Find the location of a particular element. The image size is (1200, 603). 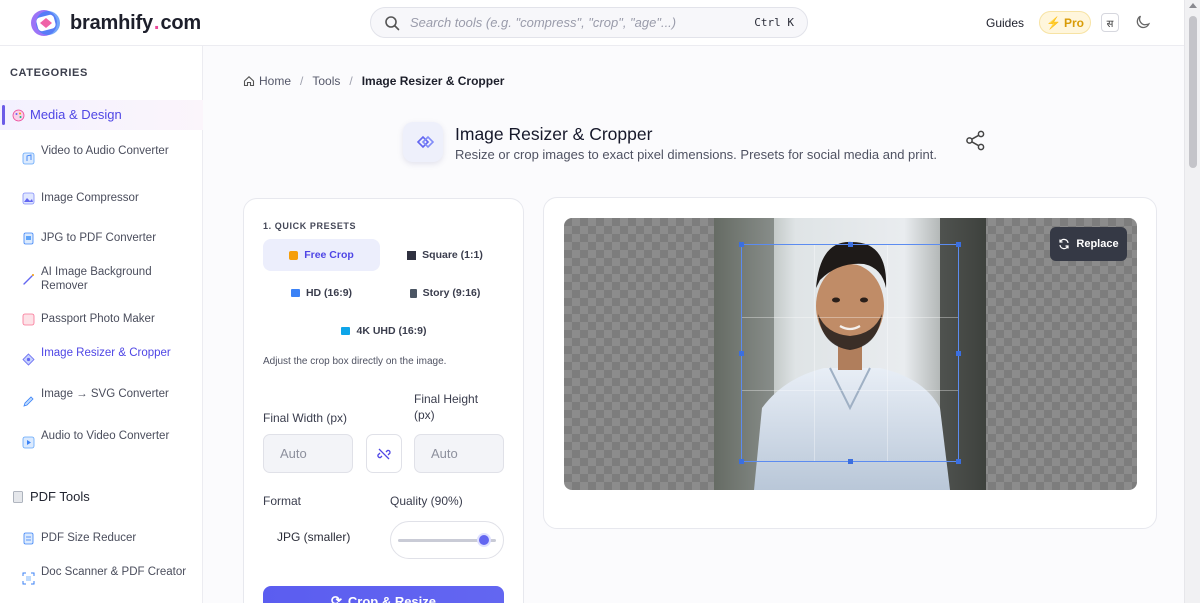

sidebar-item-passport-photo: Passport Photo Maker is located at coordinates (101, 319).